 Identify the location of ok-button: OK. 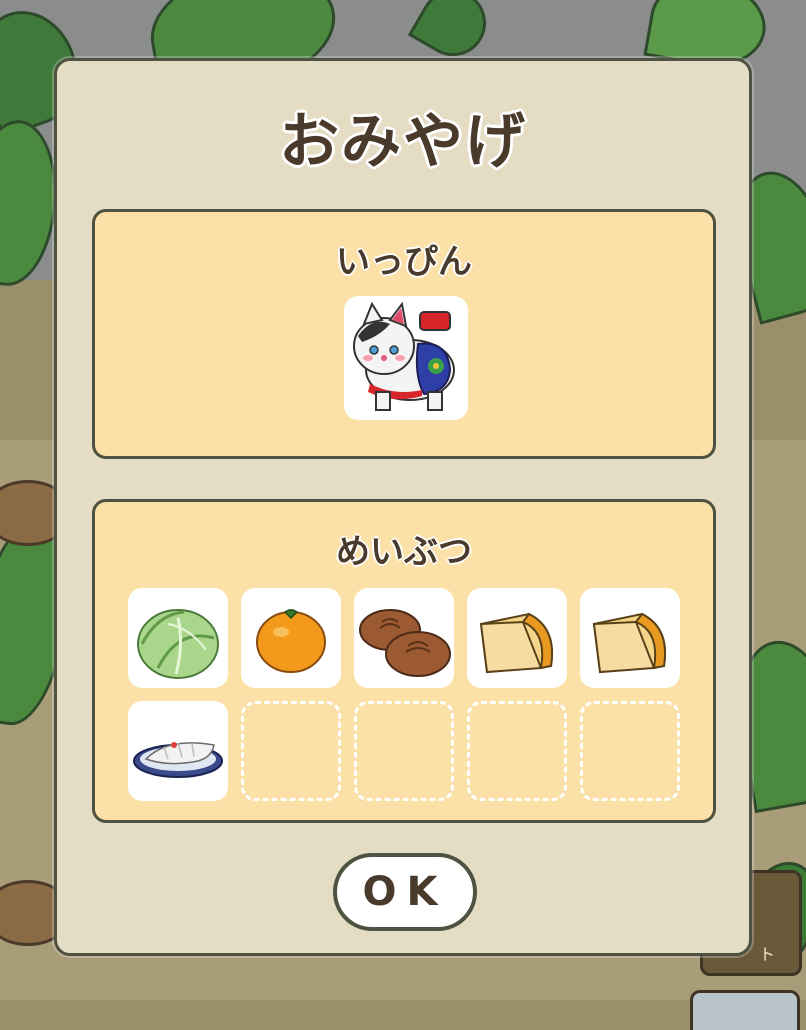
(405, 892).